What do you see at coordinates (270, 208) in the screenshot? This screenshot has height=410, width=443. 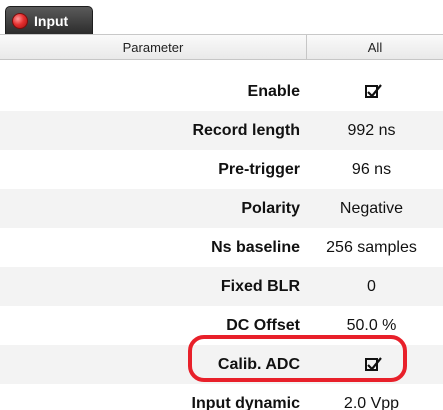 I see `param-label: Polarity` at bounding box center [270, 208].